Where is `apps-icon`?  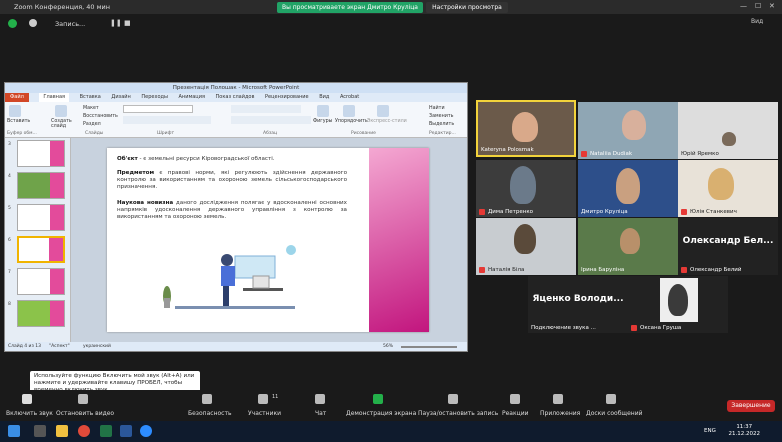
apps-icon is located at coordinates (558, 399).